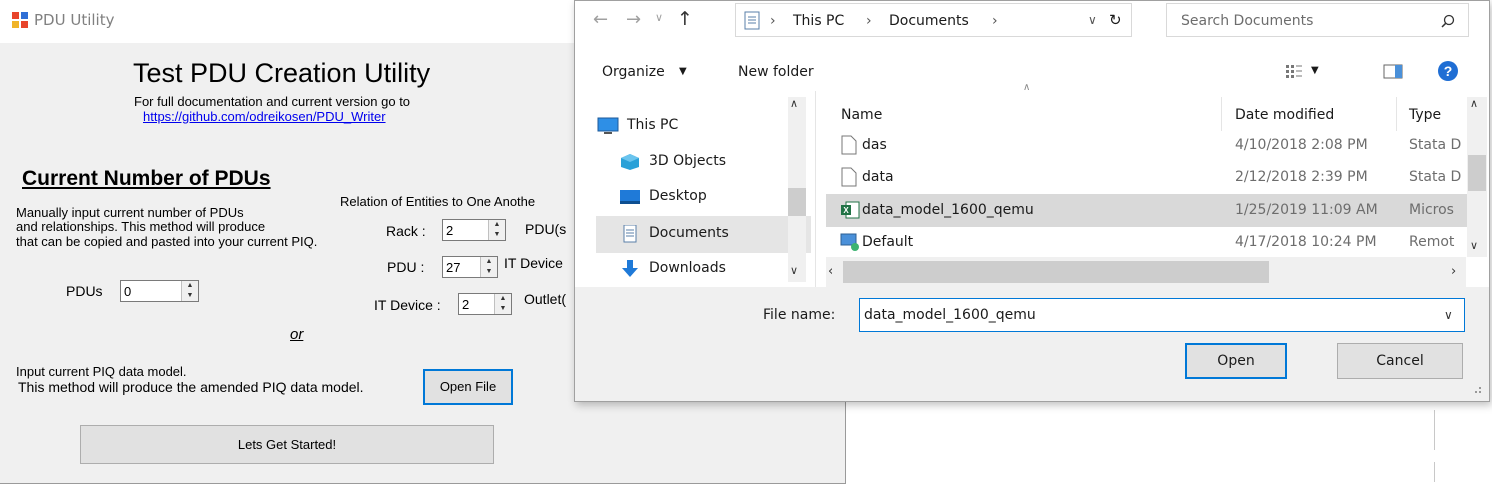 This screenshot has width=1492, height=487. What do you see at coordinates (1448, 315) in the screenshot?
I see `file-name-dropdown-icon: ∨` at bounding box center [1448, 315].